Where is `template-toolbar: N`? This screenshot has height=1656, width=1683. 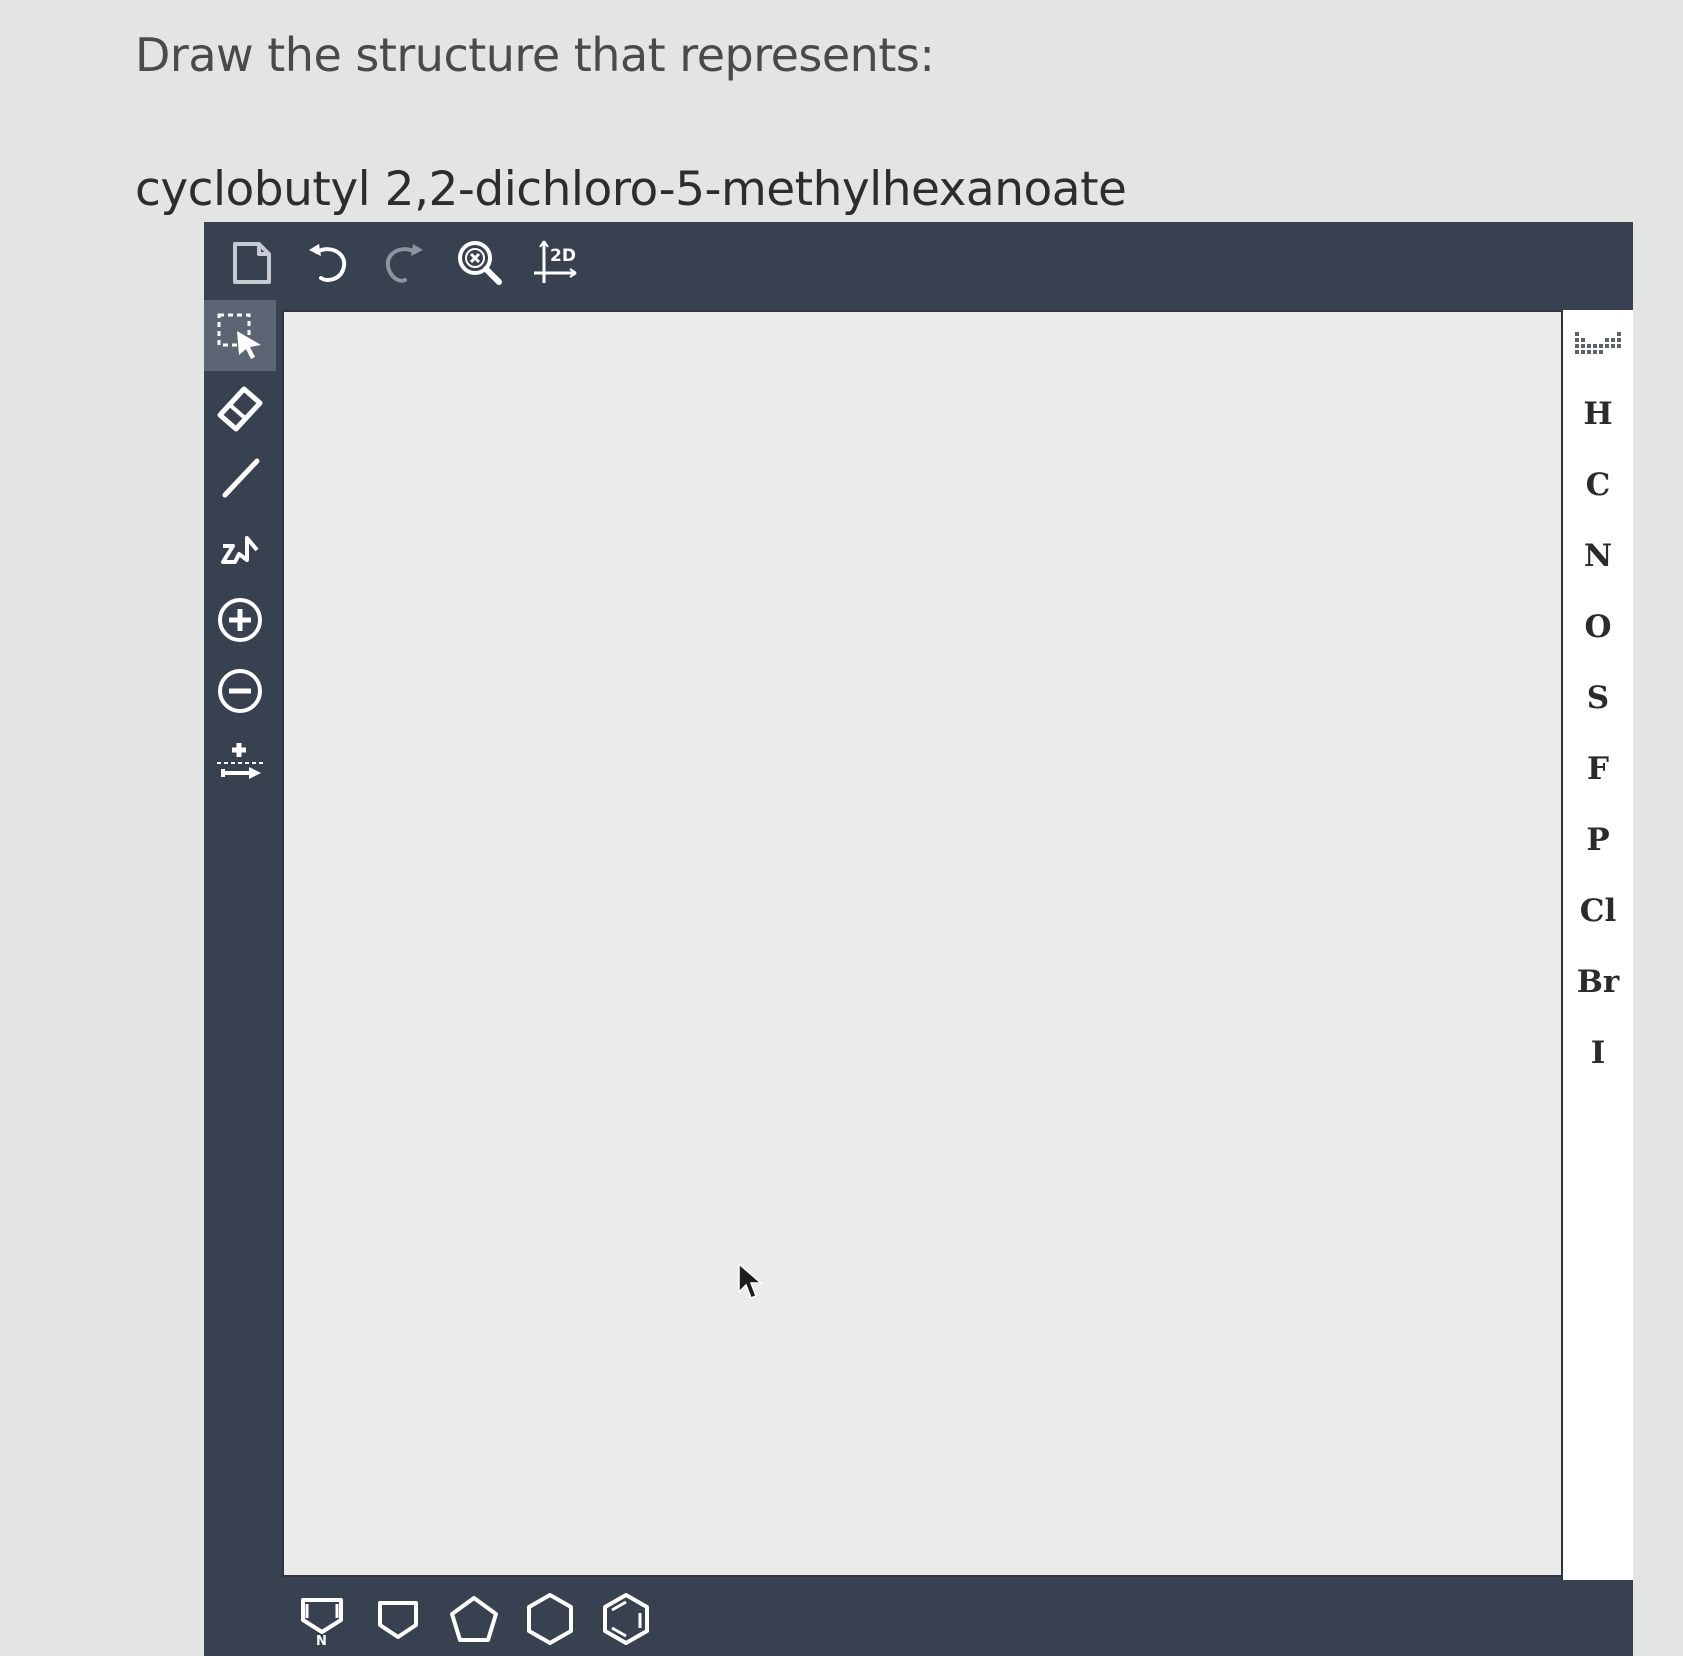
template-toolbar: N is located at coordinates (474, 1619).